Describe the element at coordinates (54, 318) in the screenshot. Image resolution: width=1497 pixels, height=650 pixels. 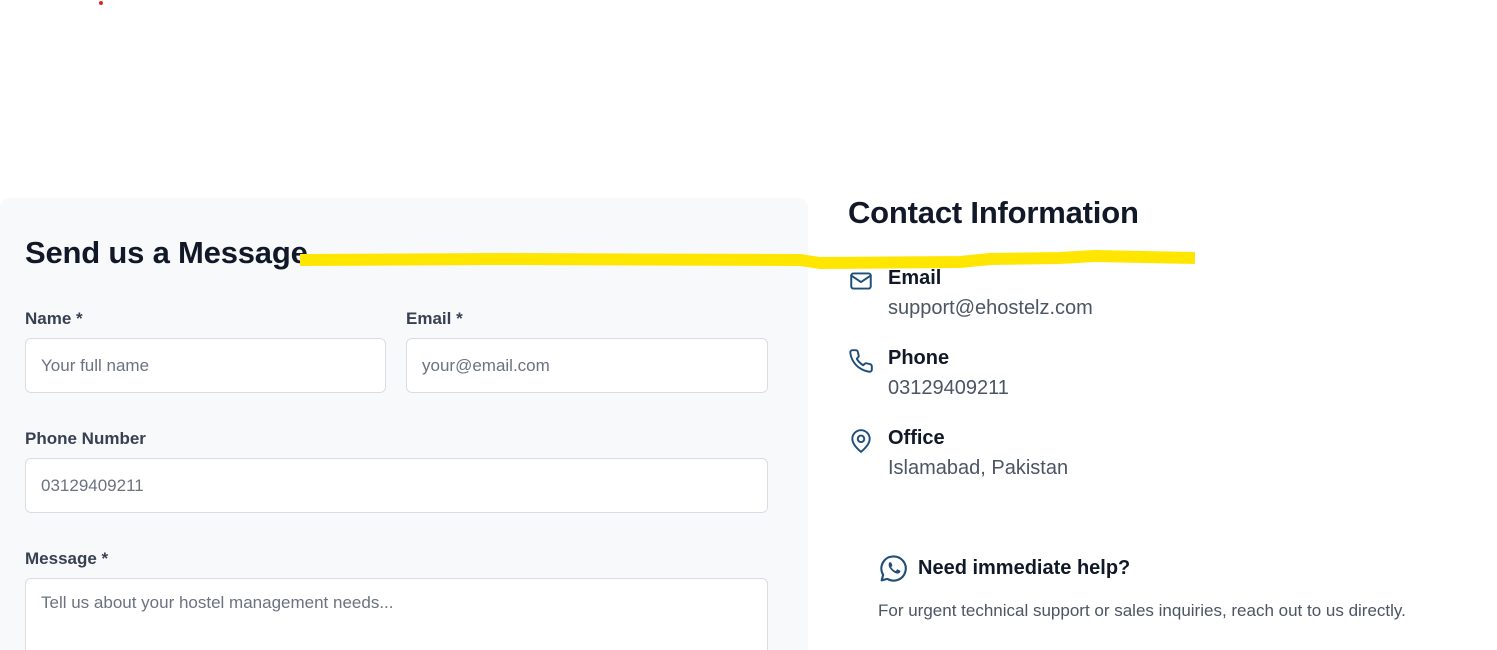
I see `name-label: Name *` at that location.